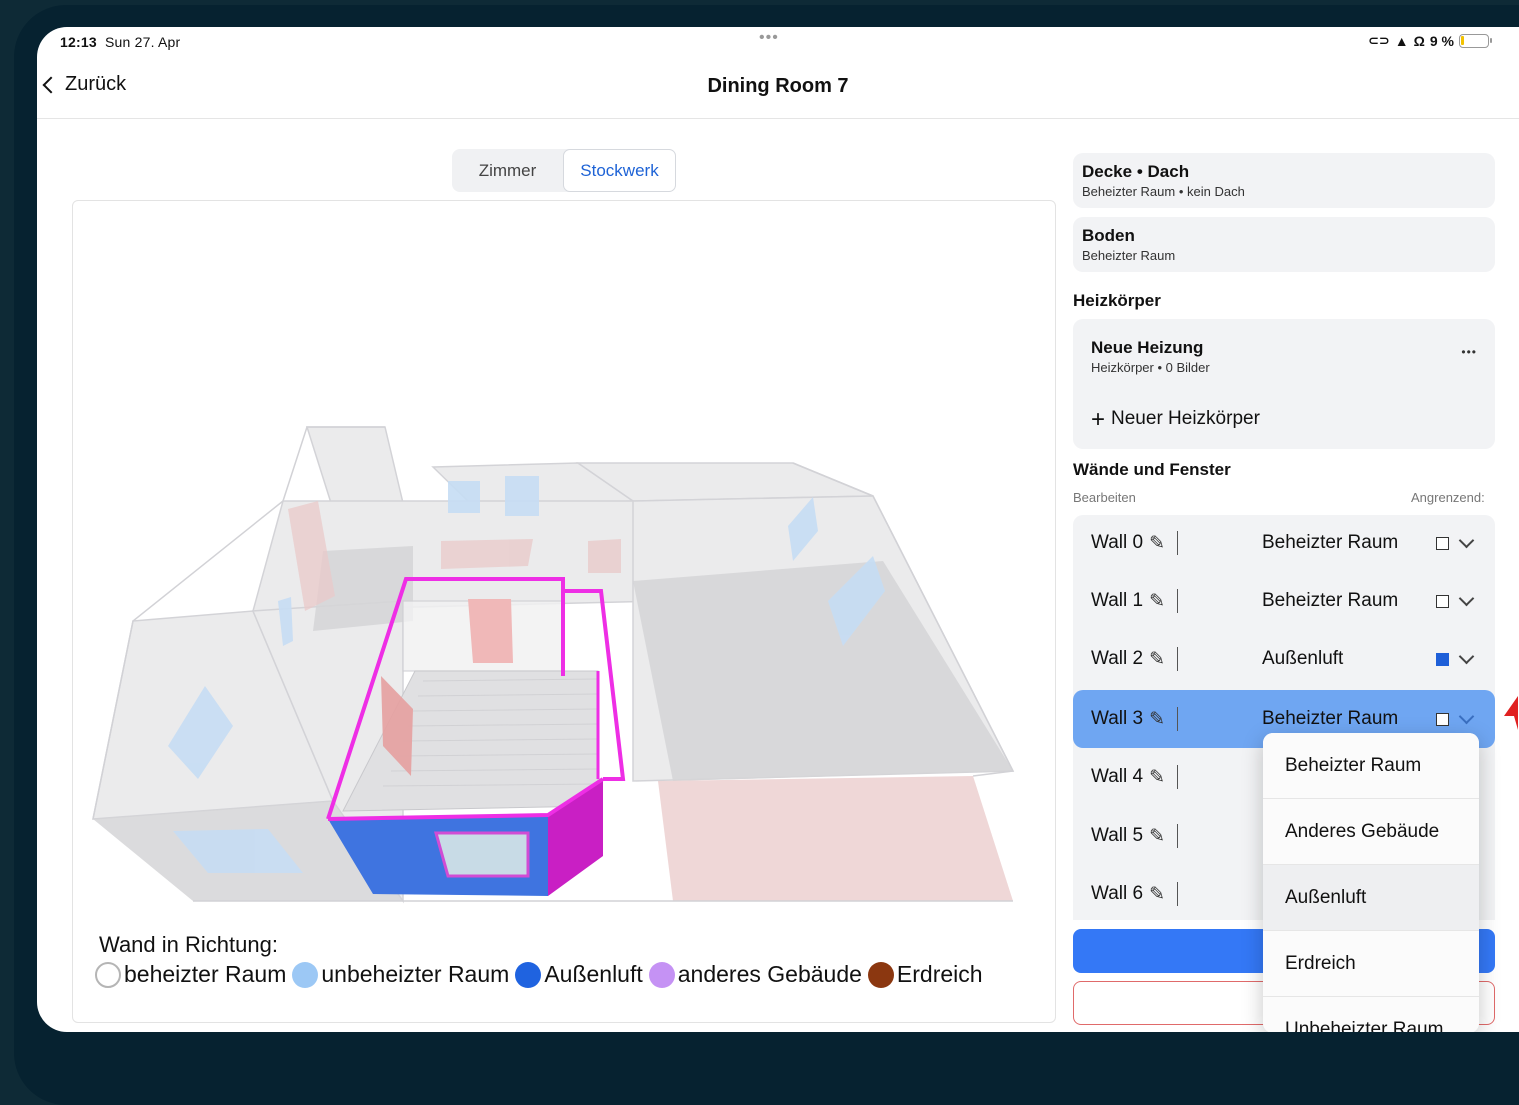 The width and height of the screenshot is (1519, 1105). What do you see at coordinates (1185, 418) in the screenshot?
I see `add-radiator-label: Neuer Heizkörper` at bounding box center [1185, 418].